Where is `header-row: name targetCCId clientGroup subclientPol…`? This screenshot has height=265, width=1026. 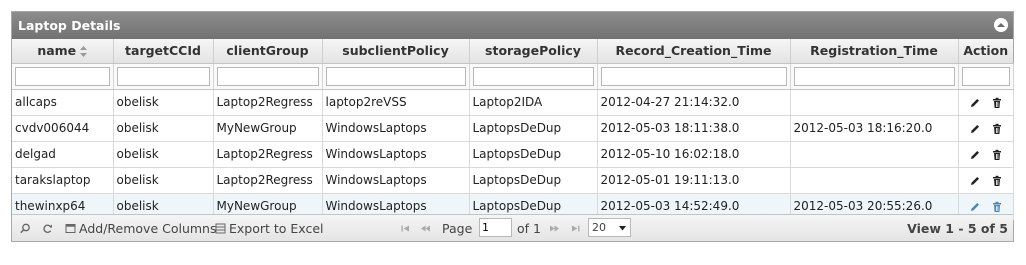 header-row: name targetCCId clientGroup subclientPol… is located at coordinates (512, 51).